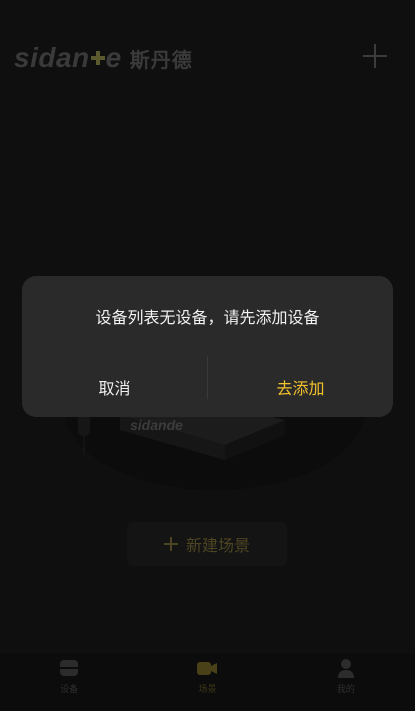 This screenshot has height=711, width=415. Describe the element at coordinates (69, 668) in the screenshot. I see `device-icon` at that location.